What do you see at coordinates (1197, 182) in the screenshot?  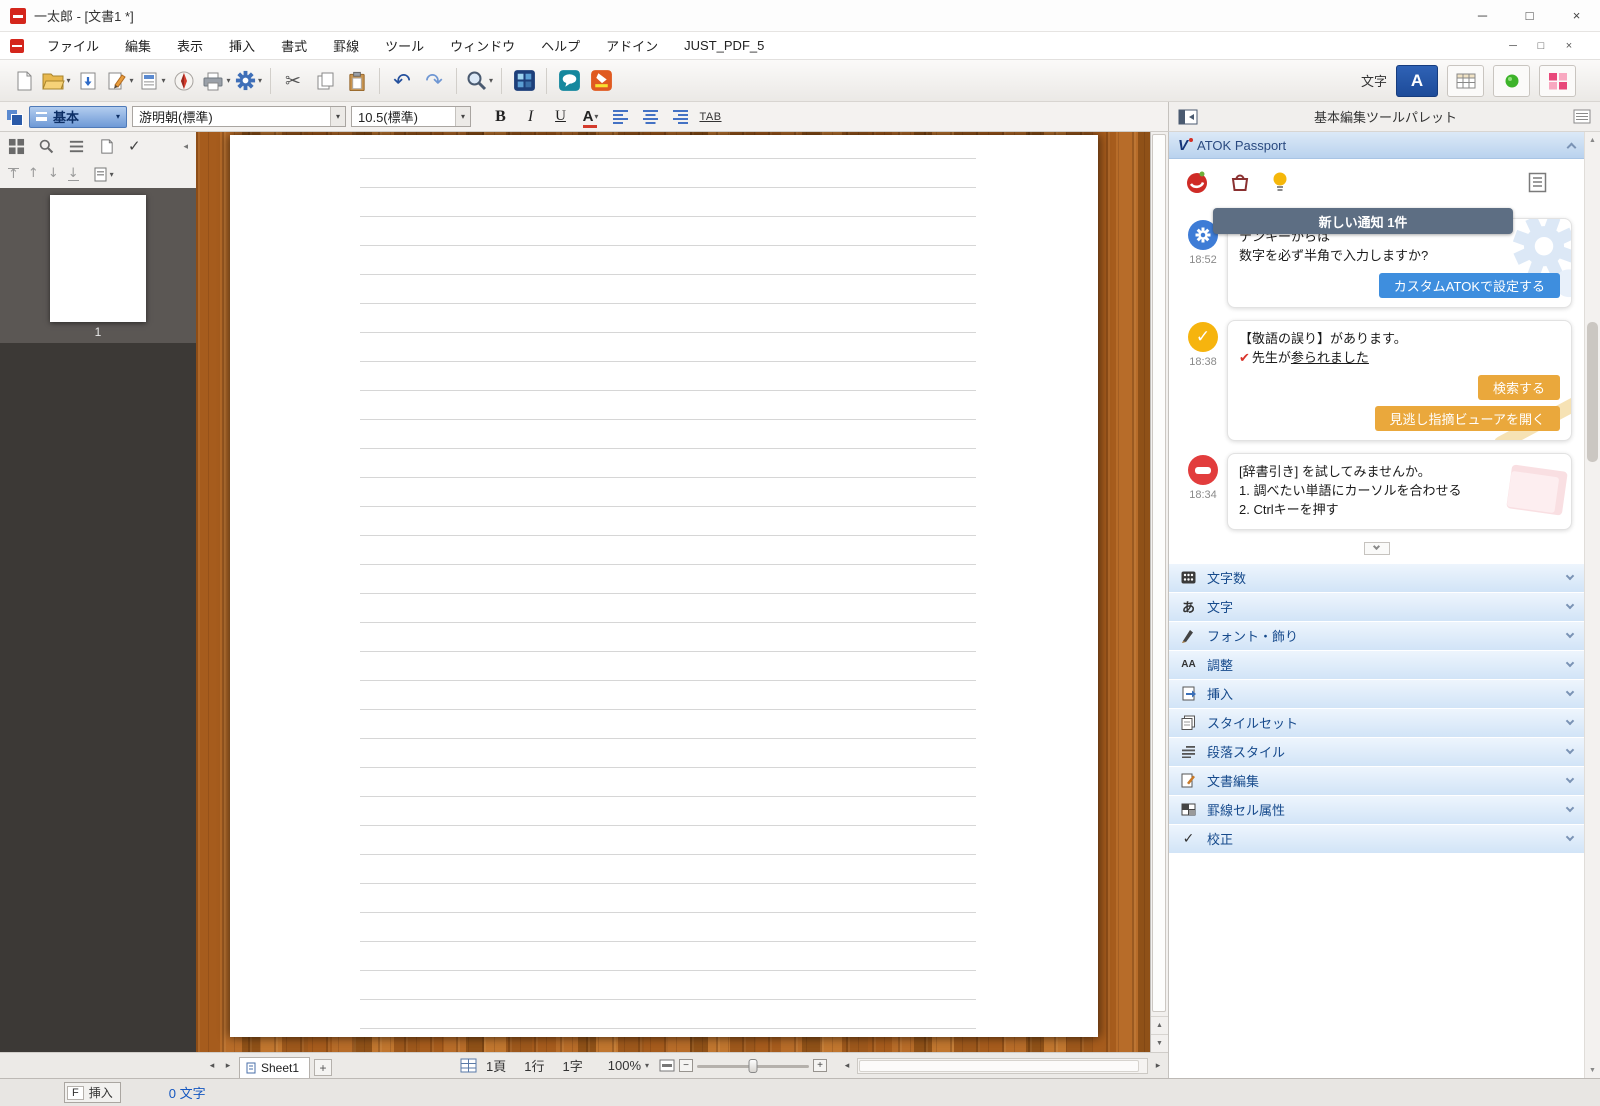 I see `atok-service-icon` at bounding box center [1197, 182].